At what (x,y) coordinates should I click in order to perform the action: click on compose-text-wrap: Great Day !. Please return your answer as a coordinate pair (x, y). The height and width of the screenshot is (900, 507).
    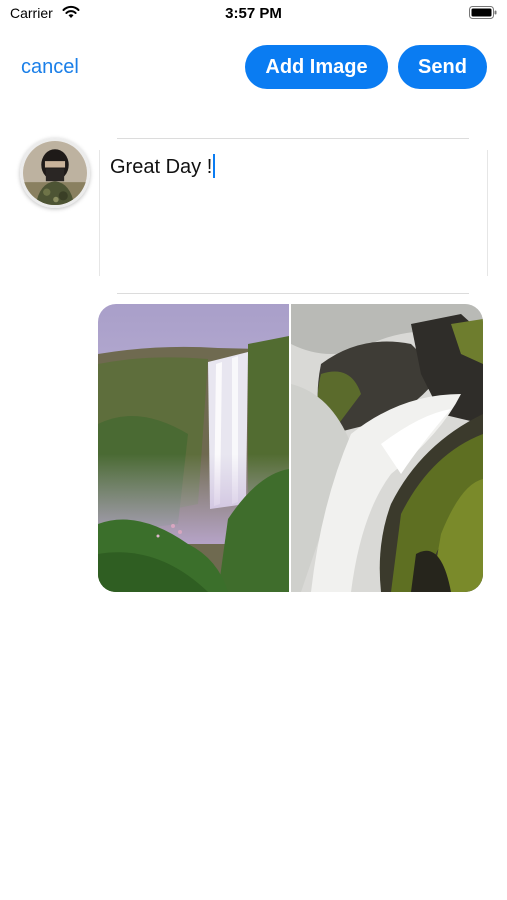
    Looking at the image, I should click on (163, 166).